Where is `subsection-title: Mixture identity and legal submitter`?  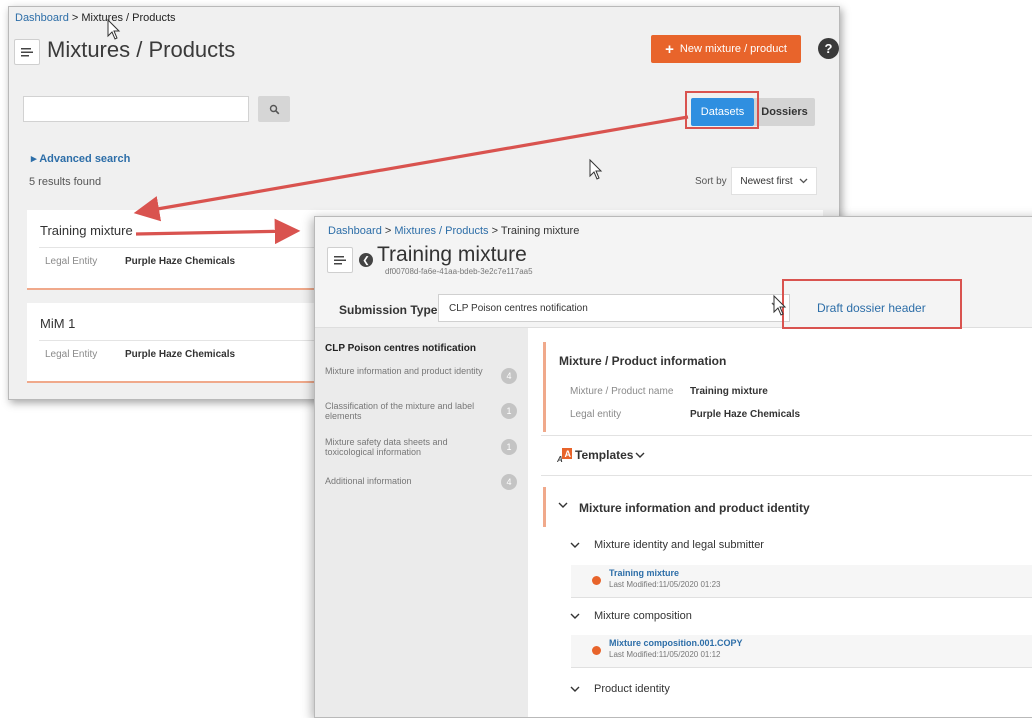 subsection-title: Mixture identity and legal submitter is located at coordinates (679, 545).